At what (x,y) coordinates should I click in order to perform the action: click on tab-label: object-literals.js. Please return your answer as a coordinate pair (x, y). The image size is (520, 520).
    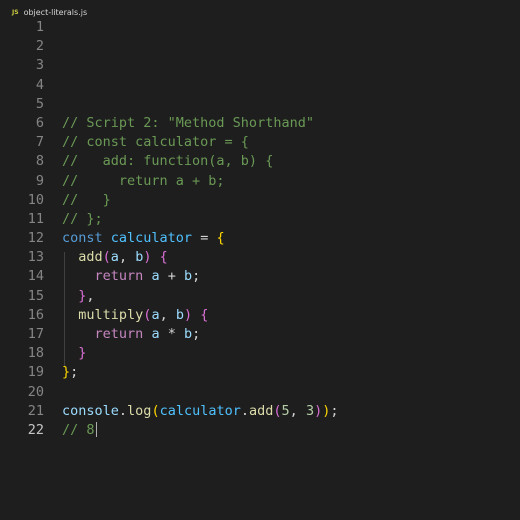
    Looking at the image, I should click on (55, 12).